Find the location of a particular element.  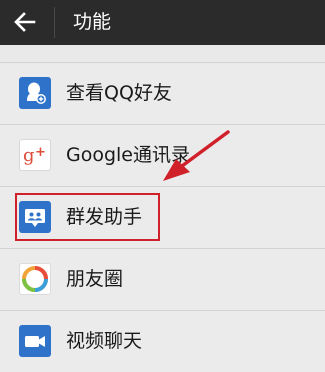

app-bar-divider is located at coordinates (54, 22).